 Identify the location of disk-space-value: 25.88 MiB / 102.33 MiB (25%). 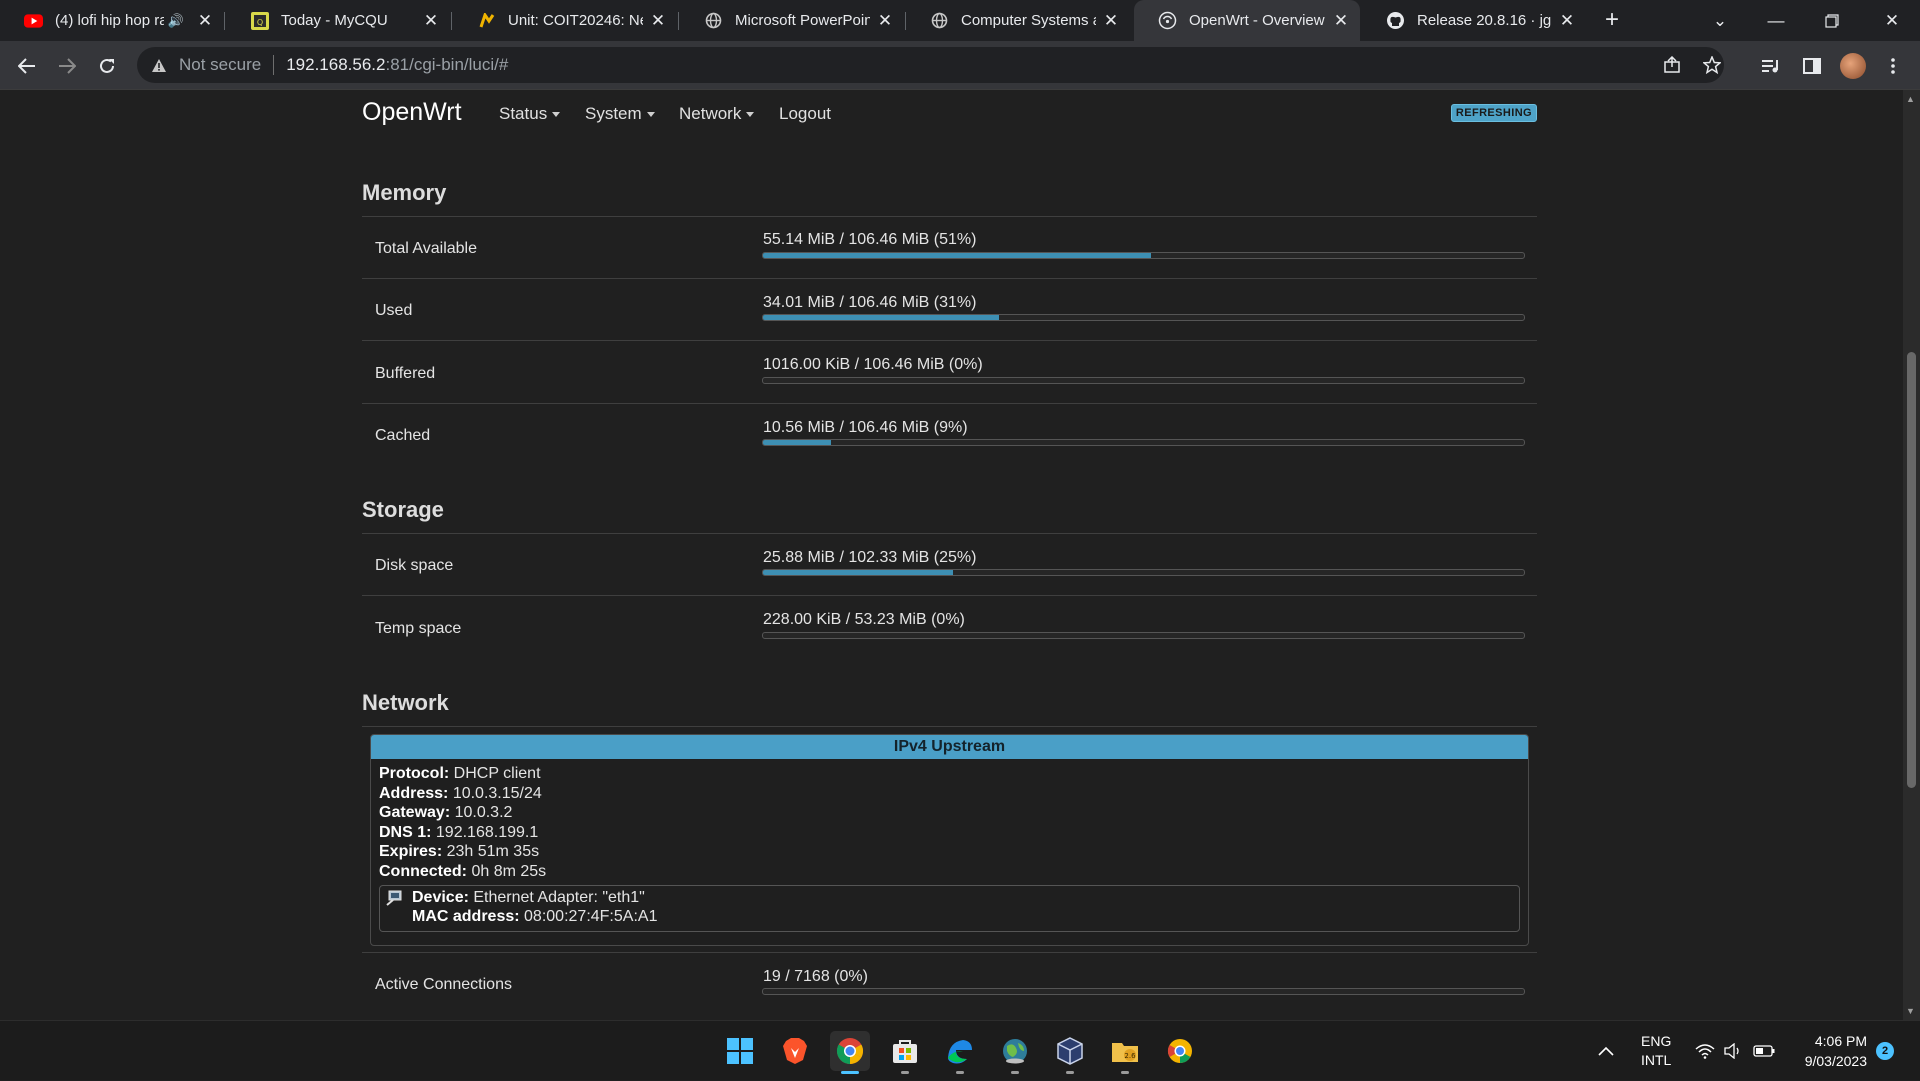
(870, 557).